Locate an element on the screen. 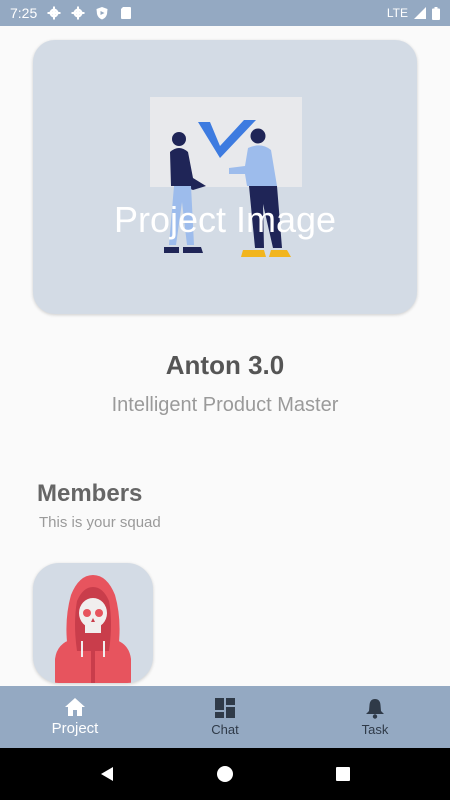 This screenshot has width=450, height=800. nav-label-project: Project is located at coordinates (75, 728).